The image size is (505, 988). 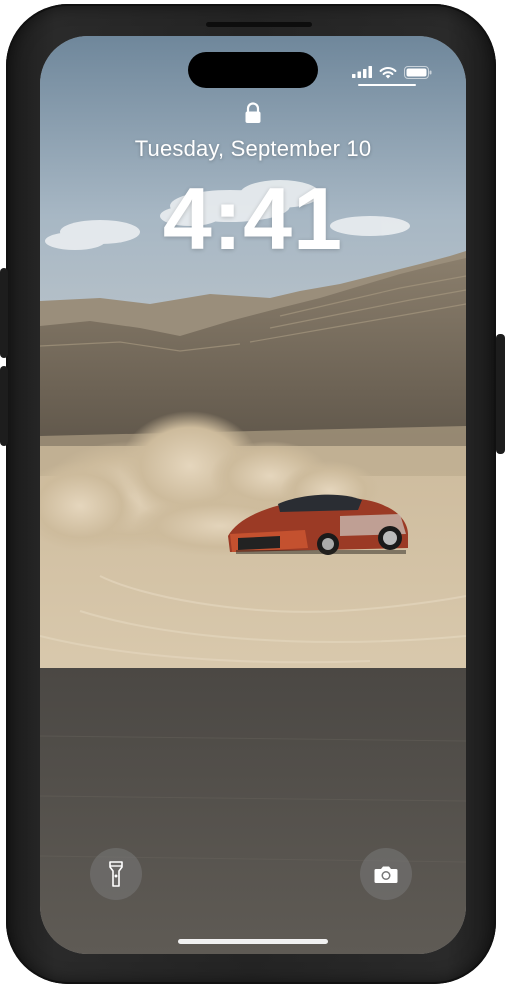 What do you see at coordinates (253, 148) in the screenshot?
I see `lock-screen-date: Tuesday, September 10` at bounding box center [253, 148].